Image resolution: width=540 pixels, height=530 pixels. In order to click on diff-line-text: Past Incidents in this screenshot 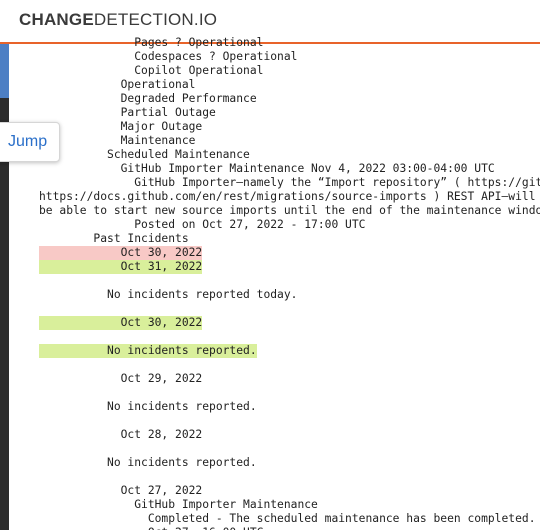, I will do `click(114, 238)`.